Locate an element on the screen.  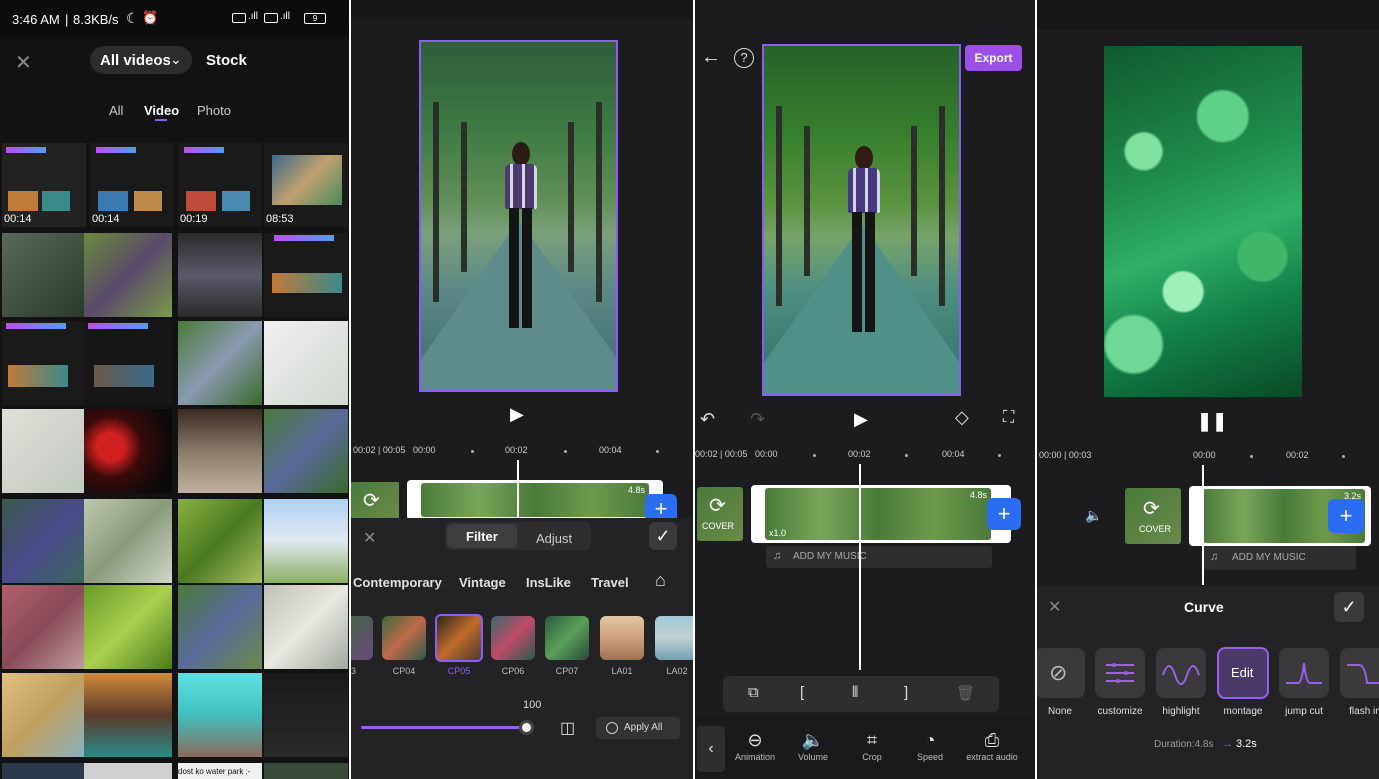
video-clip: 4.8s is located at coordinates (535, 500).